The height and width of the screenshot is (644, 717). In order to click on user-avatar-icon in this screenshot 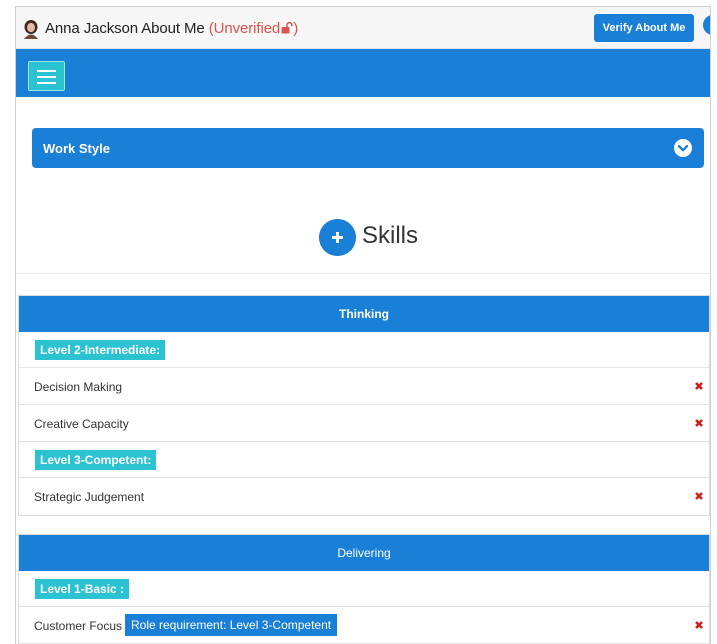, I will do `click(31, 29)`.